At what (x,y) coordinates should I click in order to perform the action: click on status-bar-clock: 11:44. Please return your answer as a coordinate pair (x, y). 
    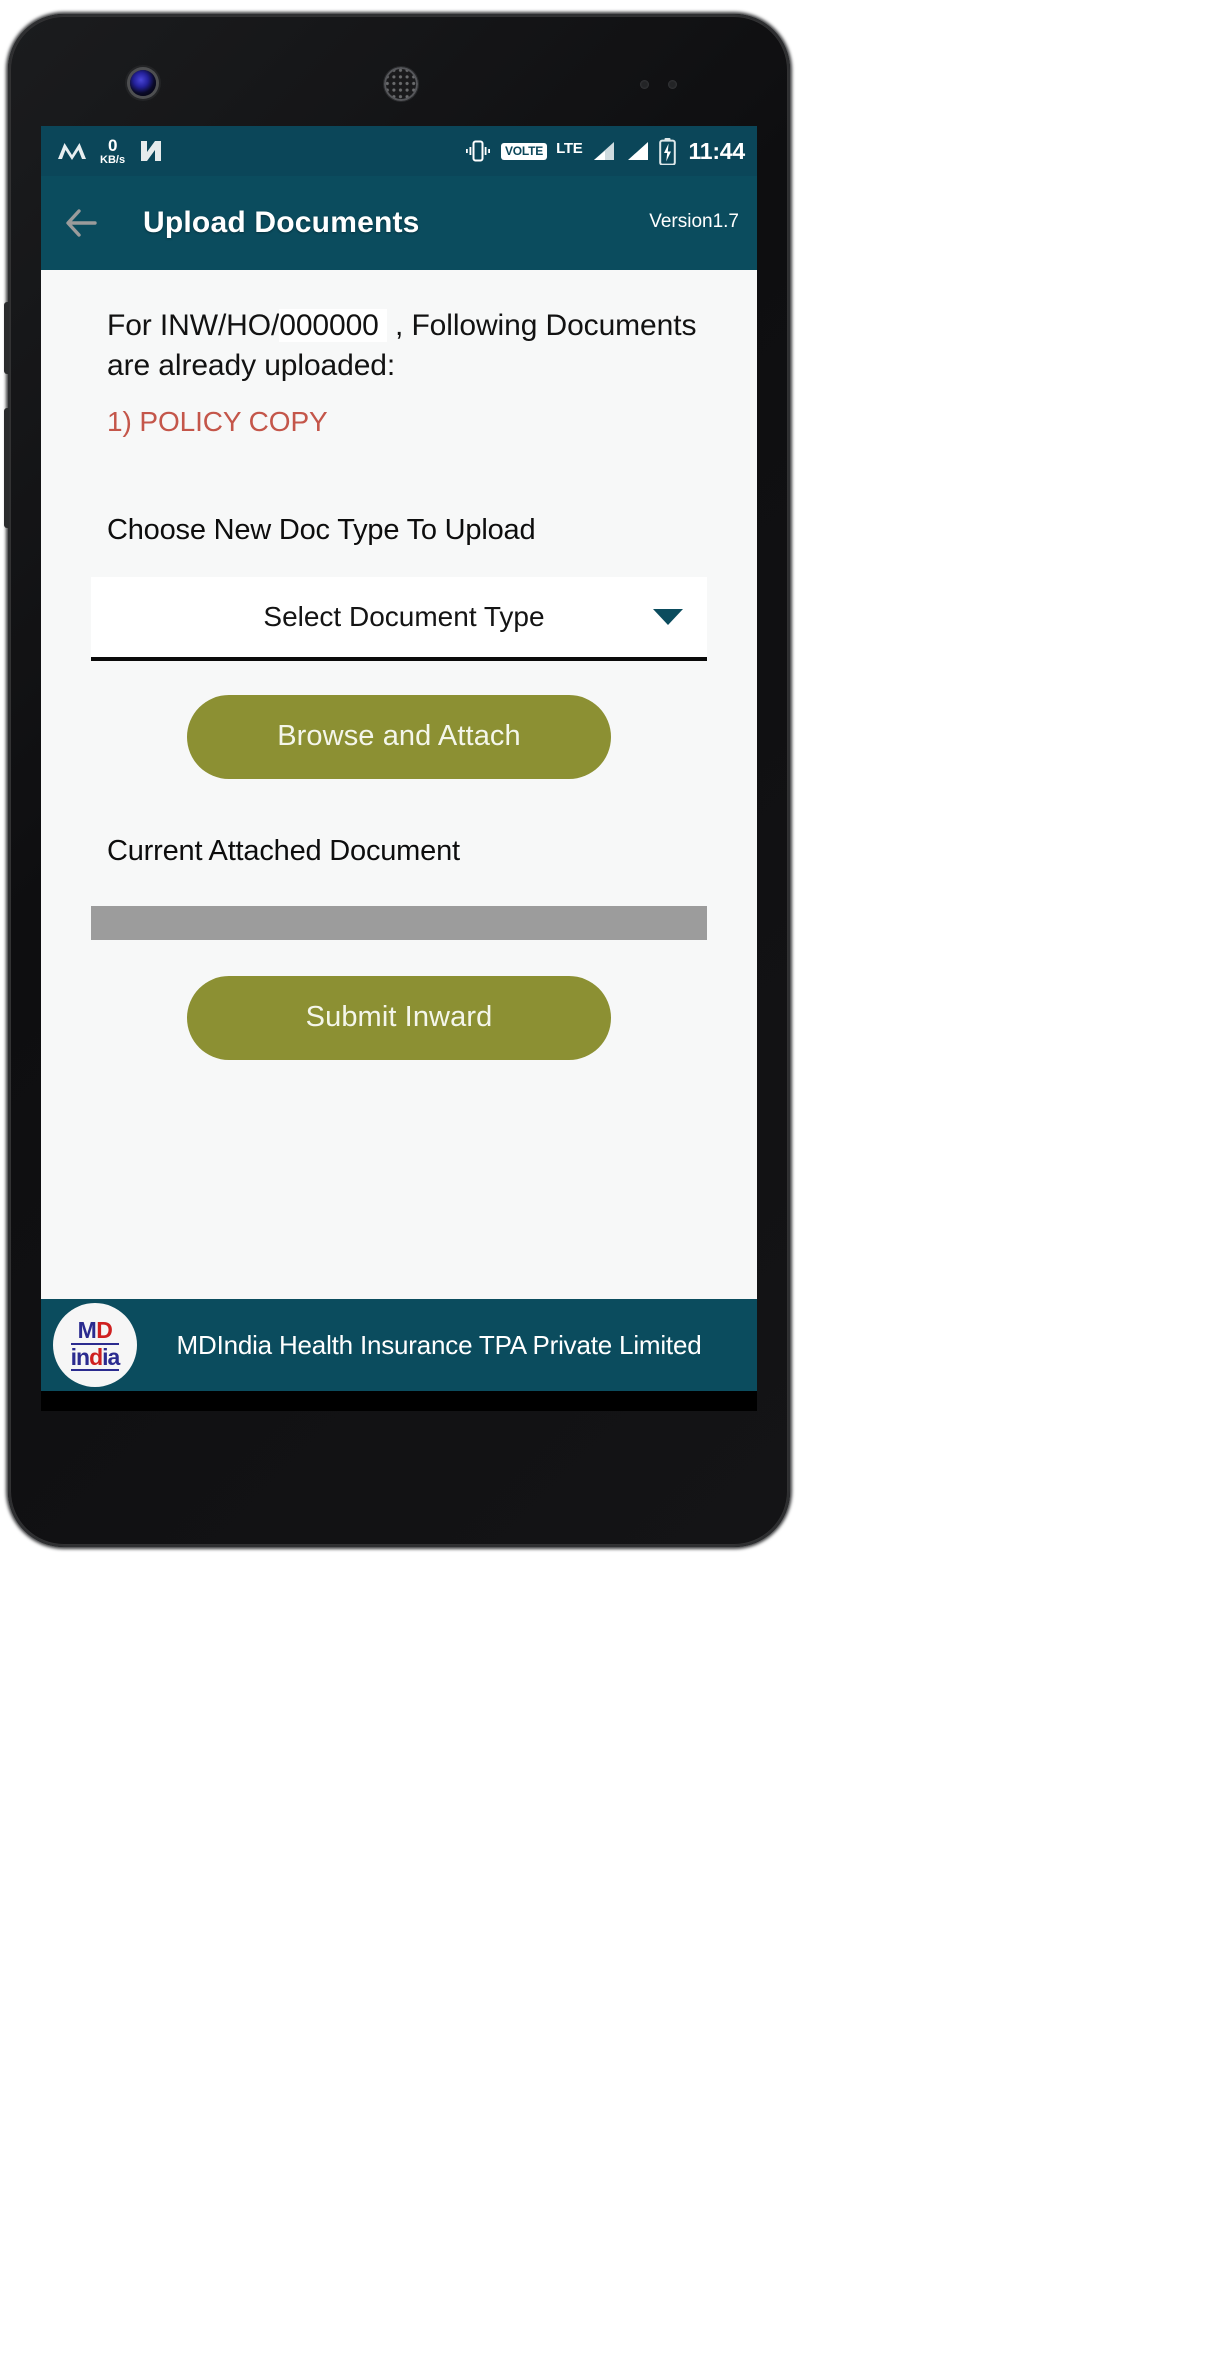
    Looking at the image, I should click on (716, 150).